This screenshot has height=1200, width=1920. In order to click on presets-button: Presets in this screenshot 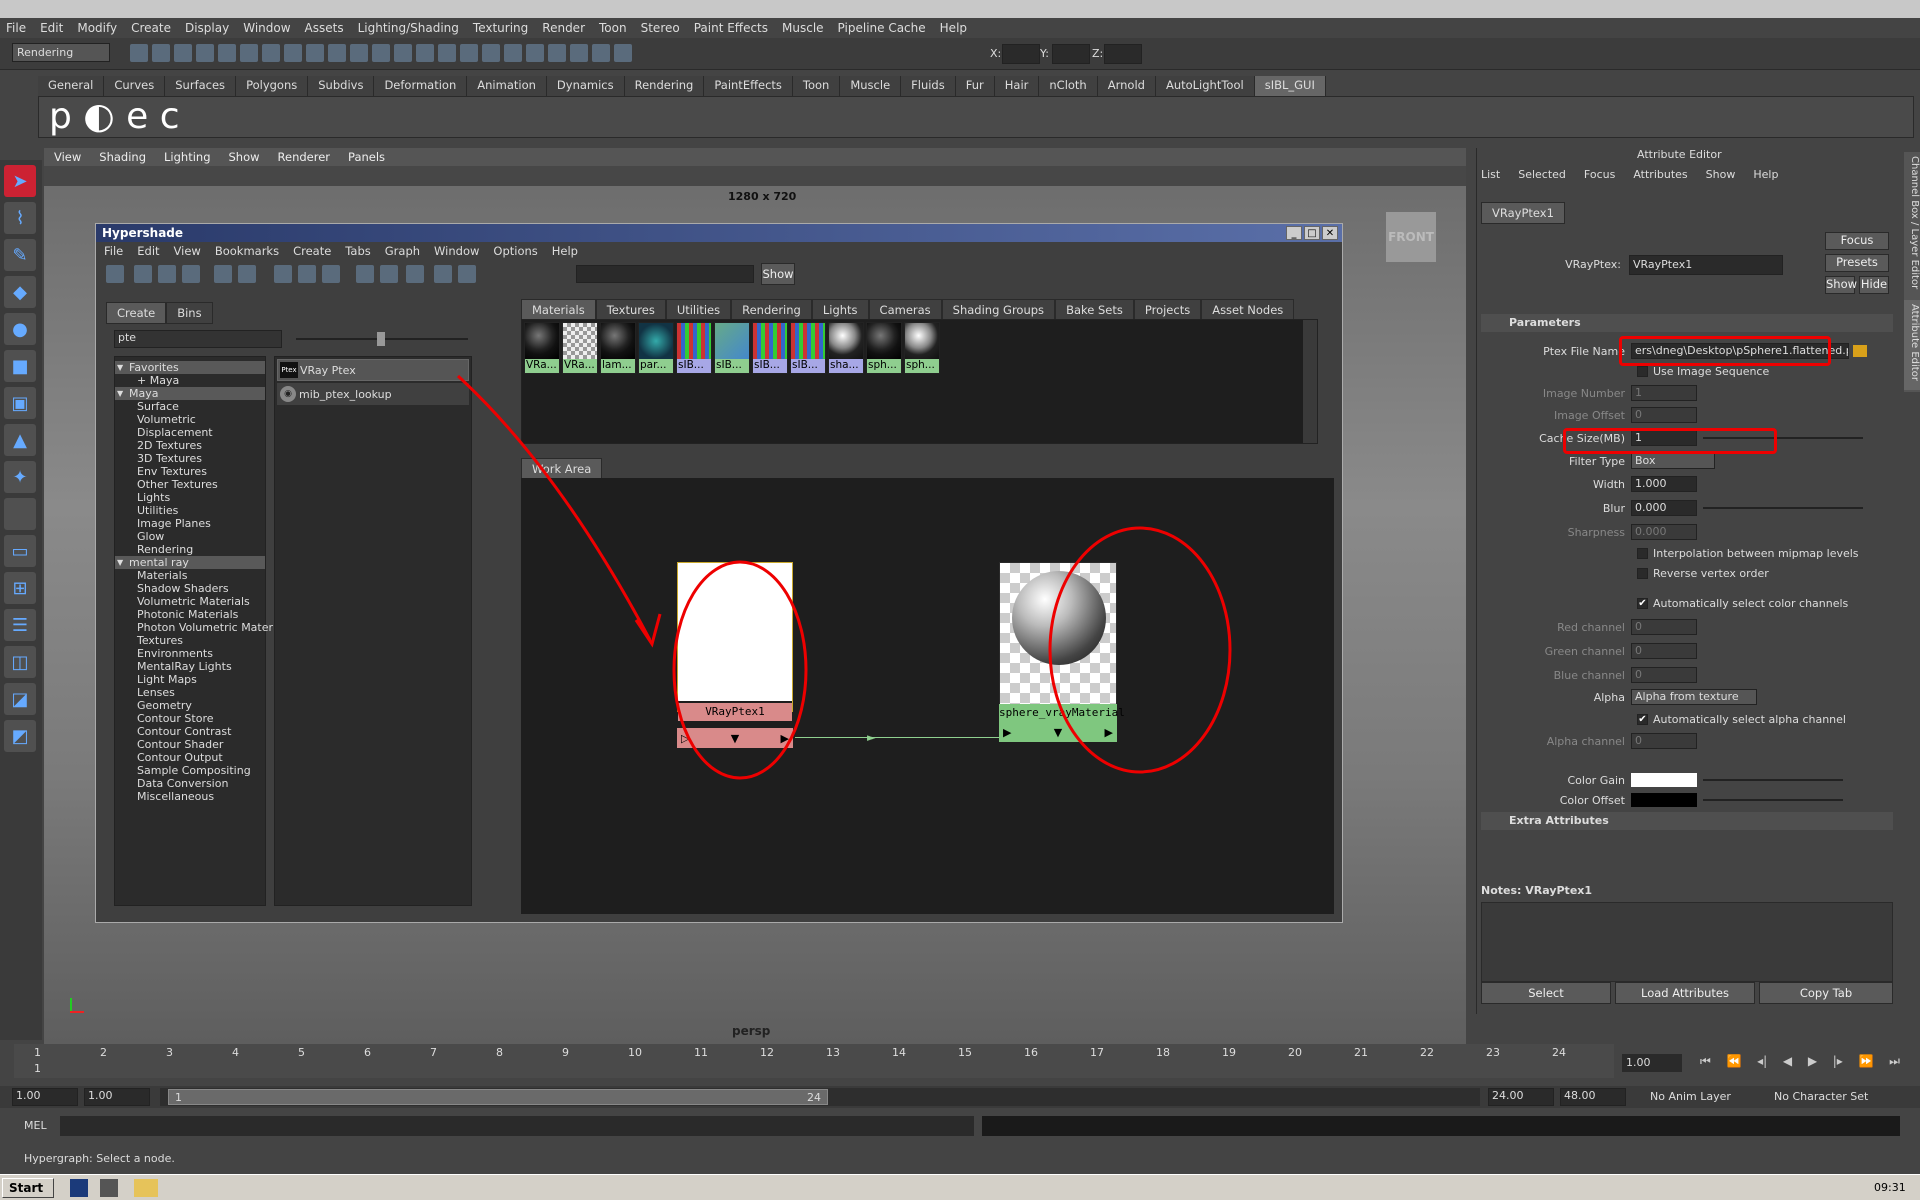, I will do `click(1857, 263)`.